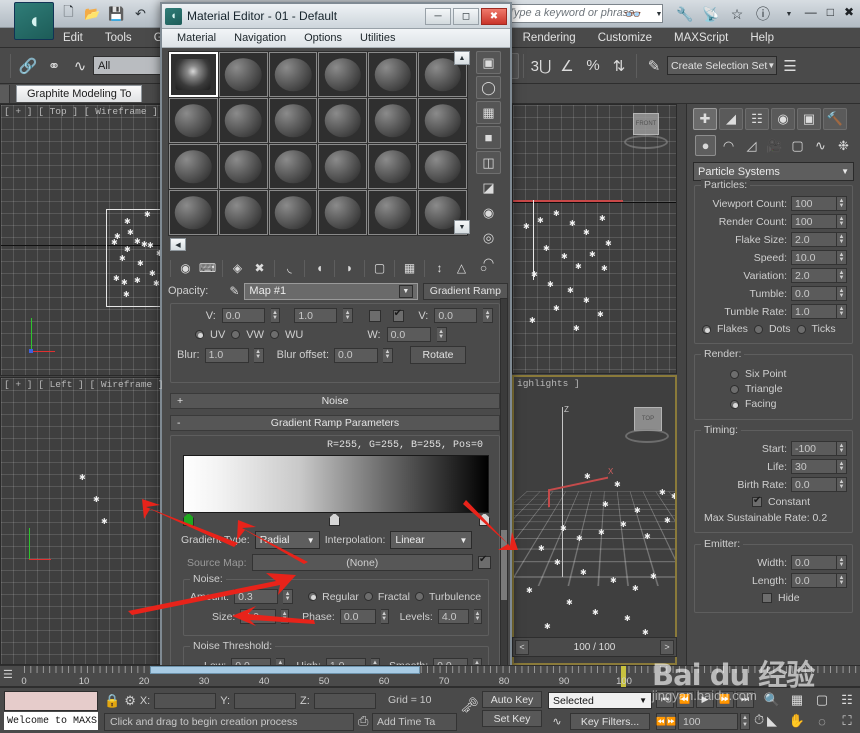 This screenshot has width=860, height=733. I want to click on material-editor-titlebar: ◖ Material Editor - 01 - Default ─ ◻ ✖, so click(336, 16).